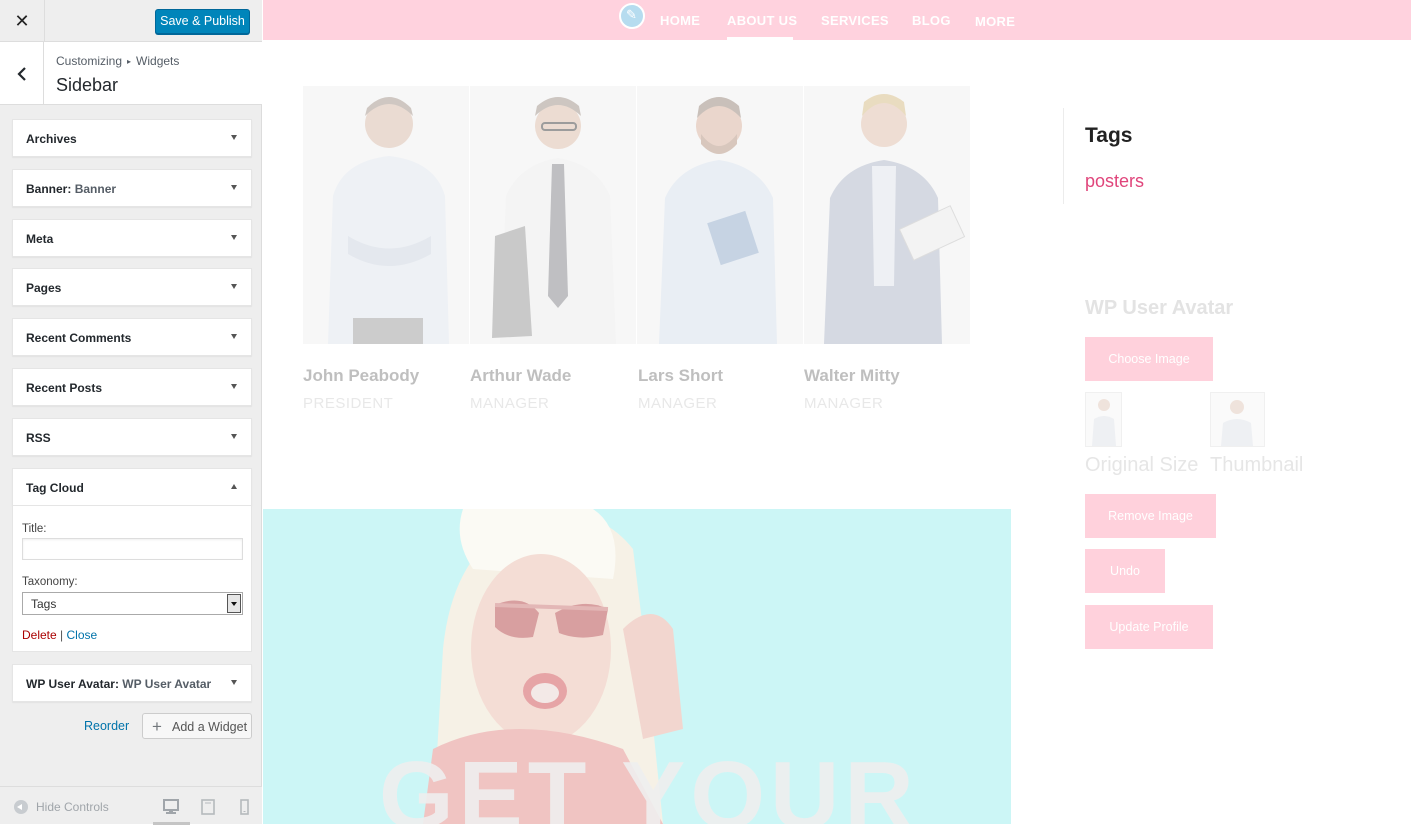  What do you see at coordinates (931, 20) in the screenshot?
I see `nav-blog: BLOG` at bounding box center [931, 20].